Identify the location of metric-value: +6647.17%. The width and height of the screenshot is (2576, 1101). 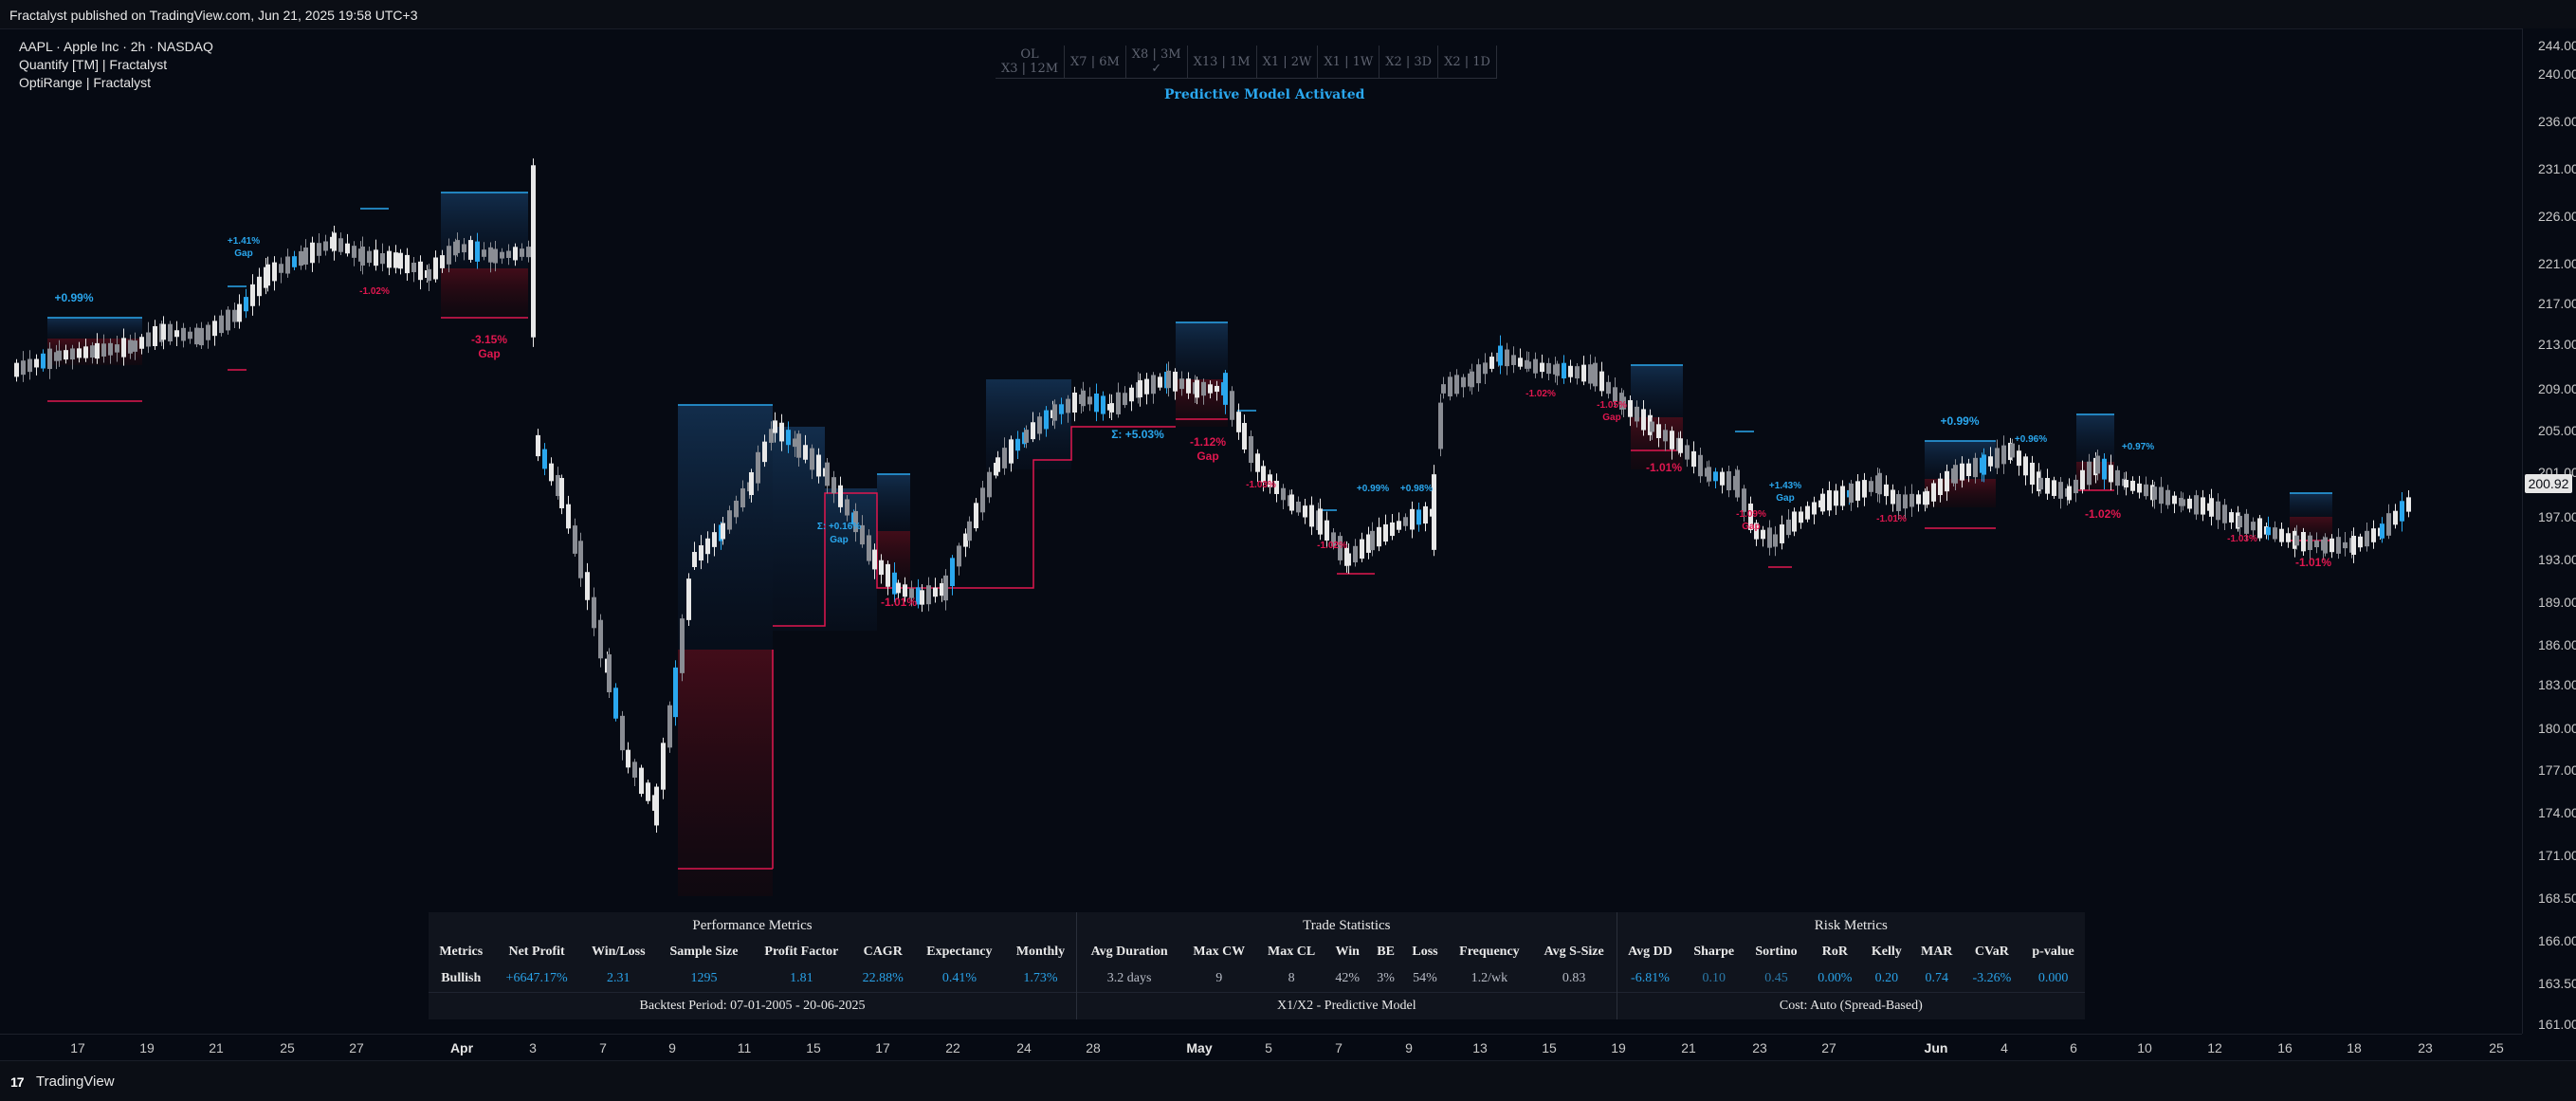
(536, 978).